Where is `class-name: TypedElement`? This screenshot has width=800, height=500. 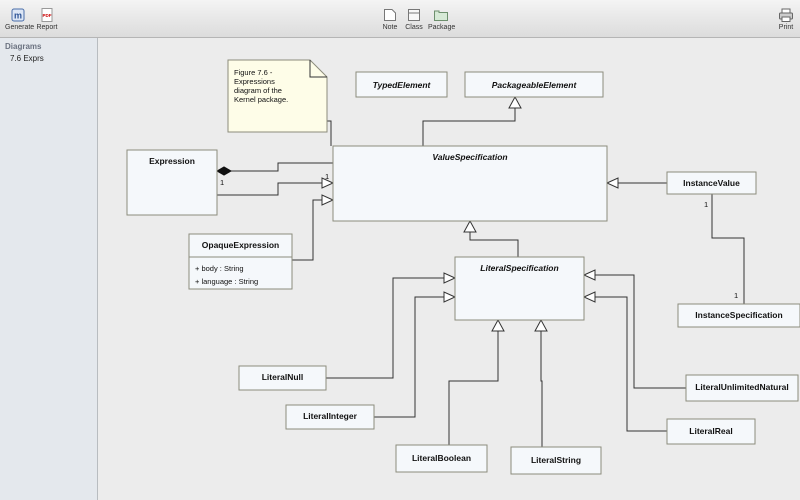
class-name: TypedElement is located at coordinates (402, 85).